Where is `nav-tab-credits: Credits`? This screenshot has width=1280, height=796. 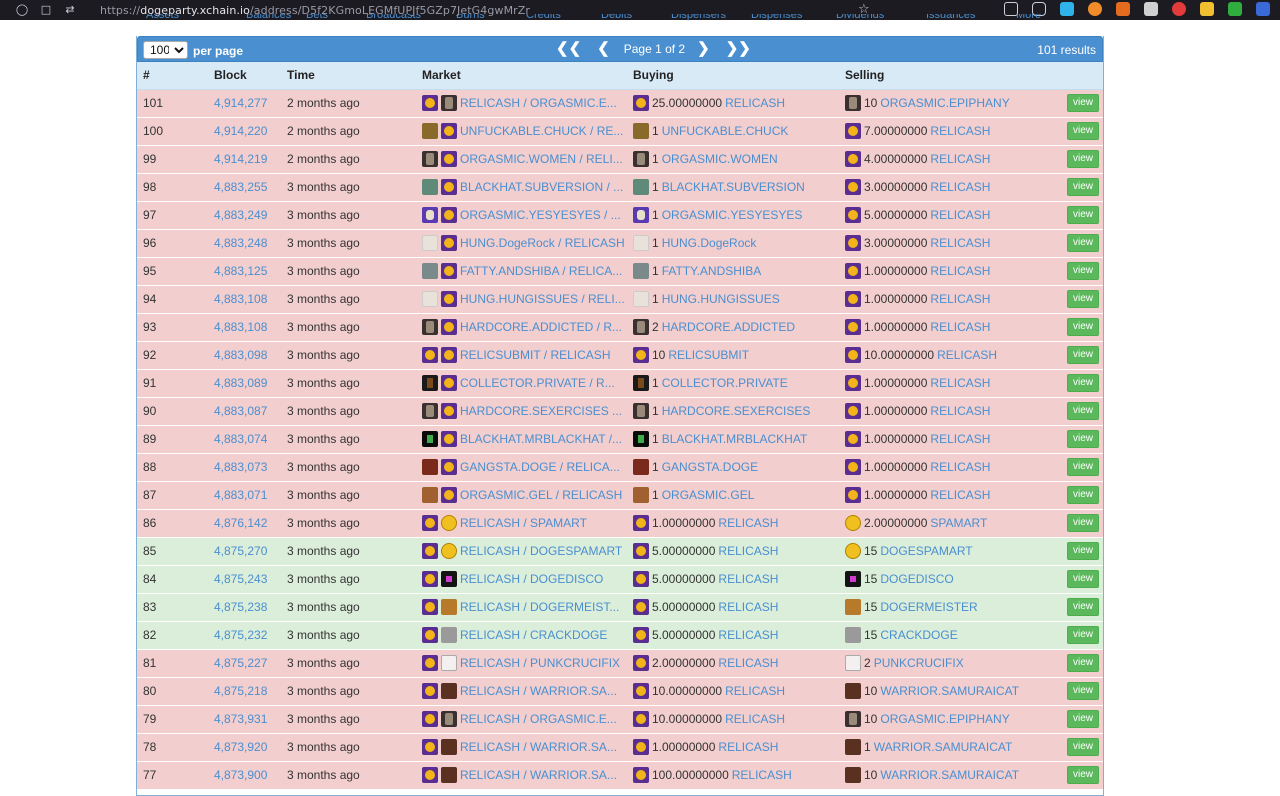 nav-tab-credits: Credits is located at coordinates (543, 17).